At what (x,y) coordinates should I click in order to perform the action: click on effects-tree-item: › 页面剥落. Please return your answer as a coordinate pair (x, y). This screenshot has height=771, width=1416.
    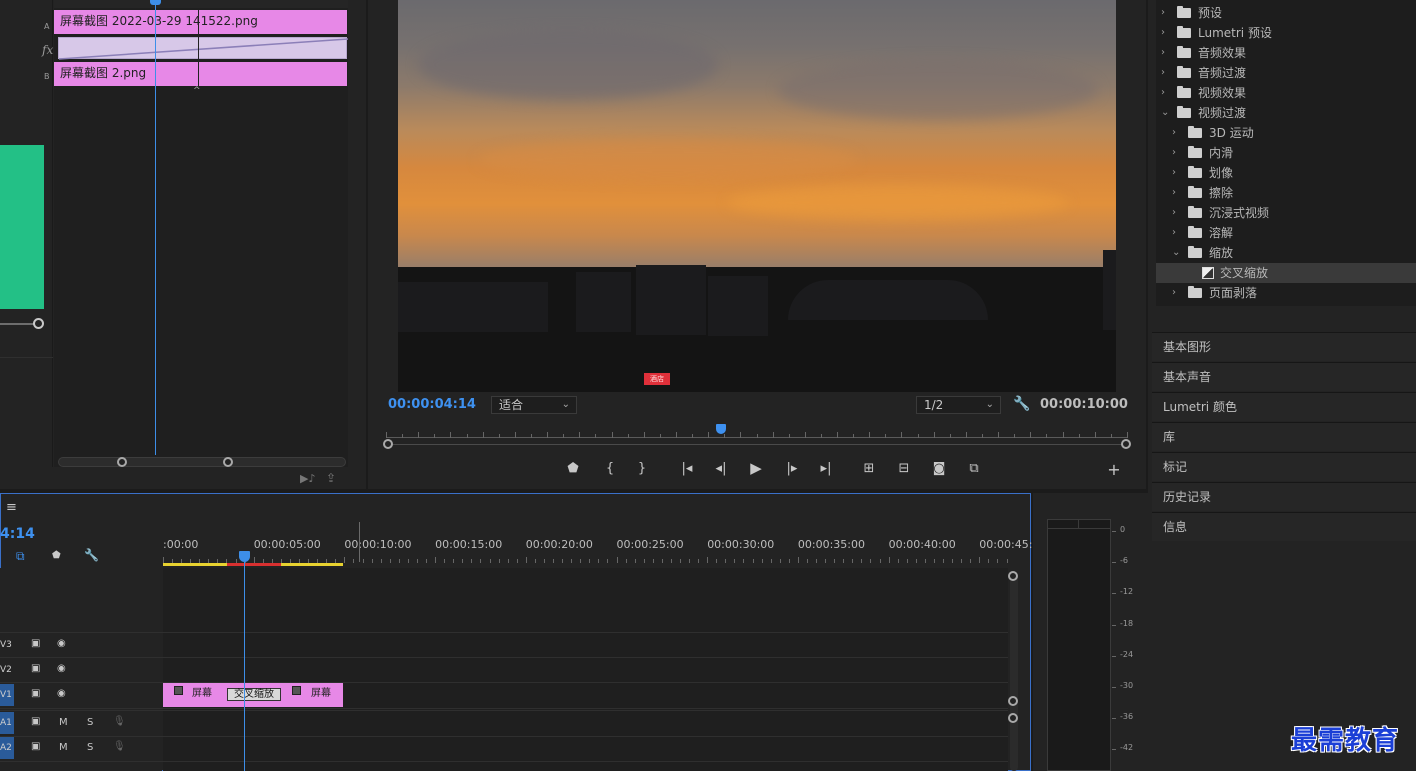
    Looking at the image, I should click on (1286, 293).